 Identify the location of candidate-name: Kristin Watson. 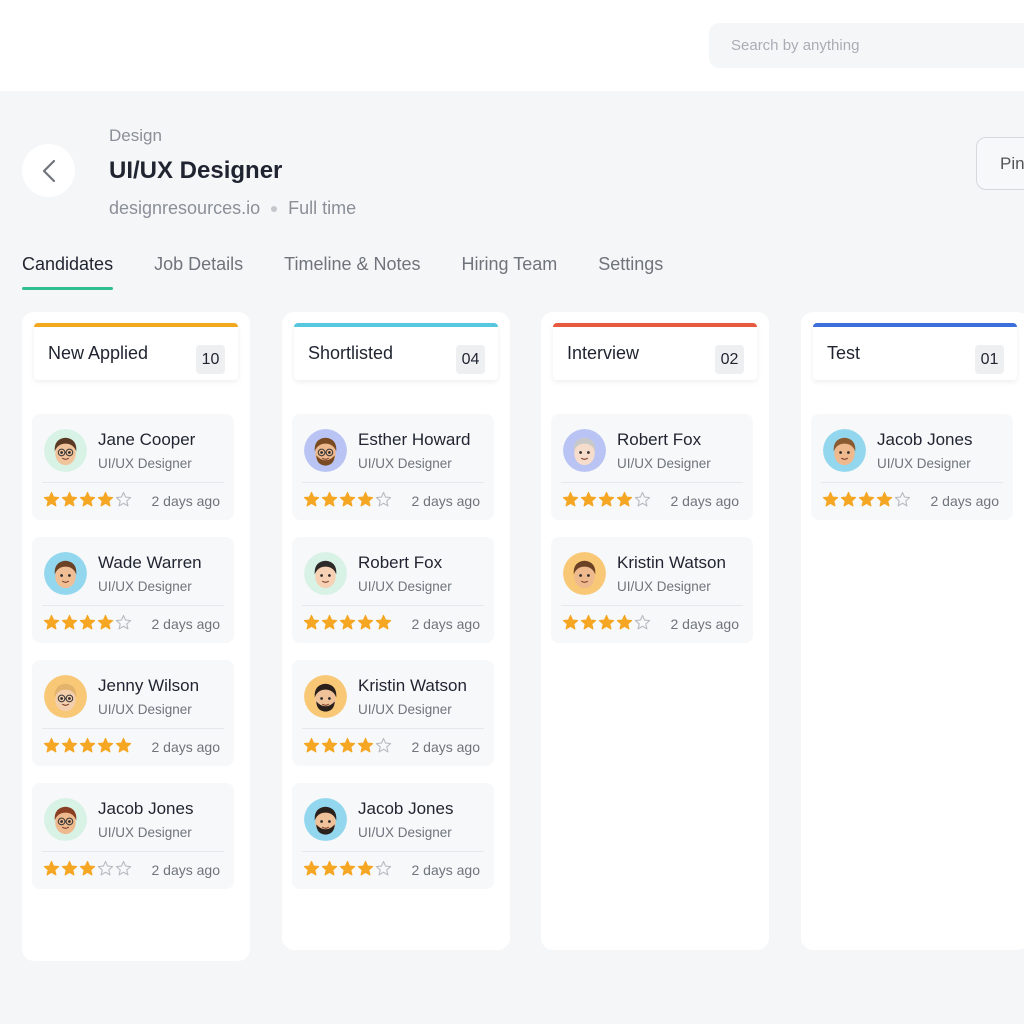
(412, 685).